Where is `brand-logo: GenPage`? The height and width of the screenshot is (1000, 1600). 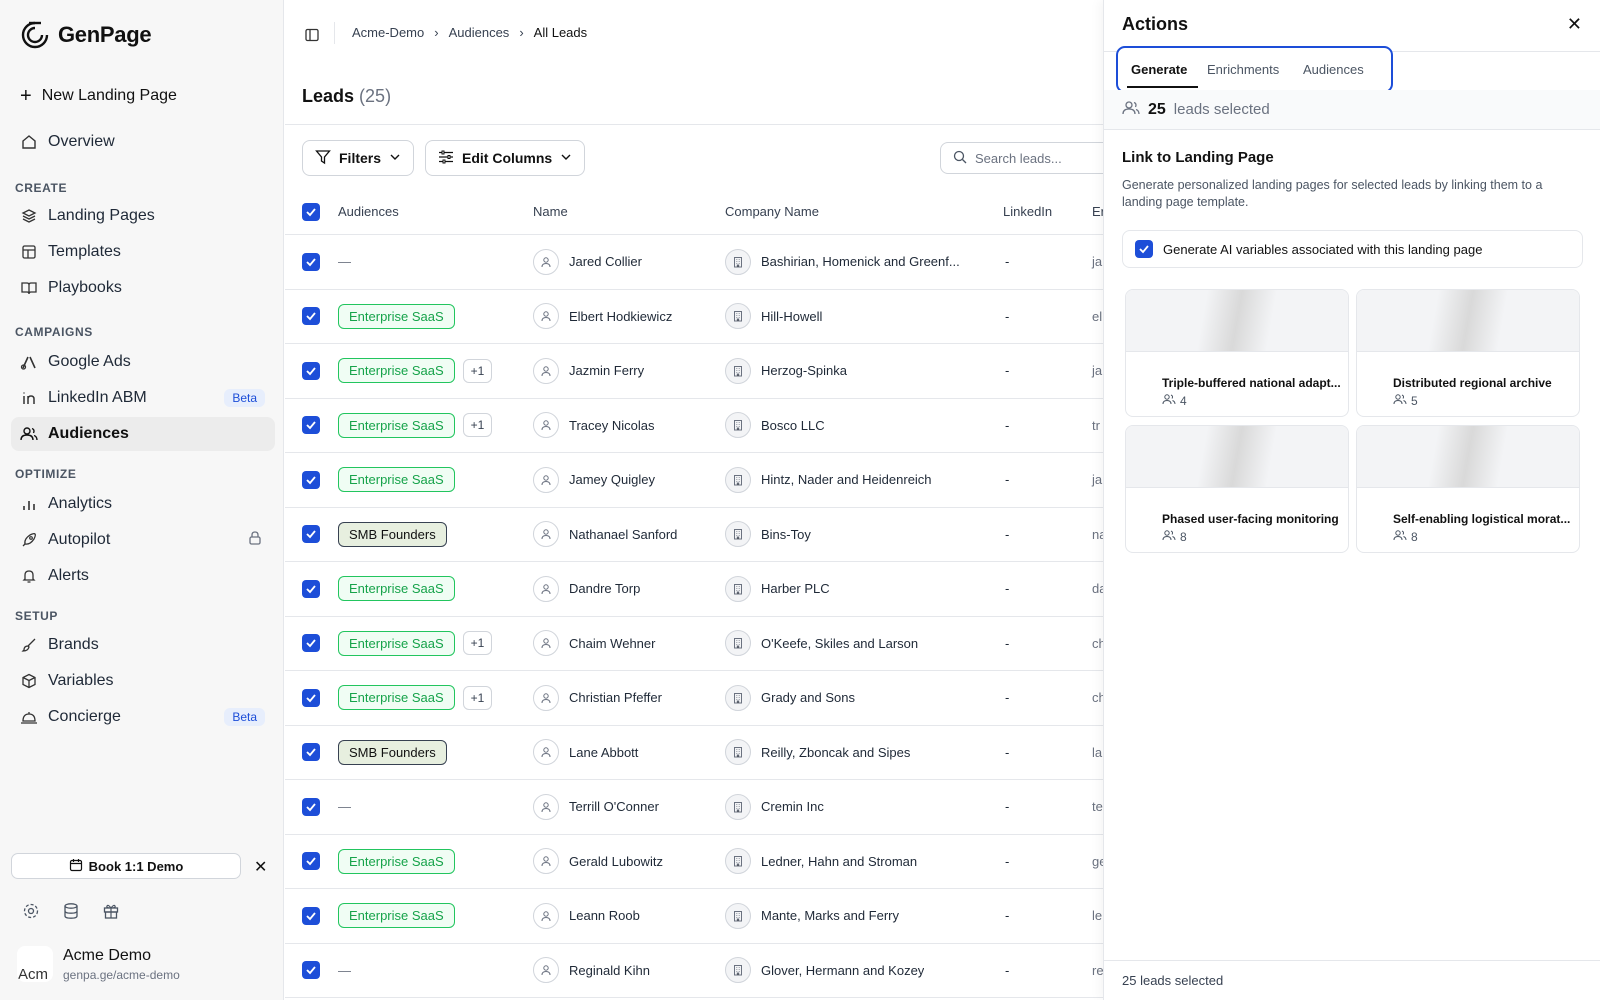
brand-logo: GenPage is located at coordinates (86, 35).